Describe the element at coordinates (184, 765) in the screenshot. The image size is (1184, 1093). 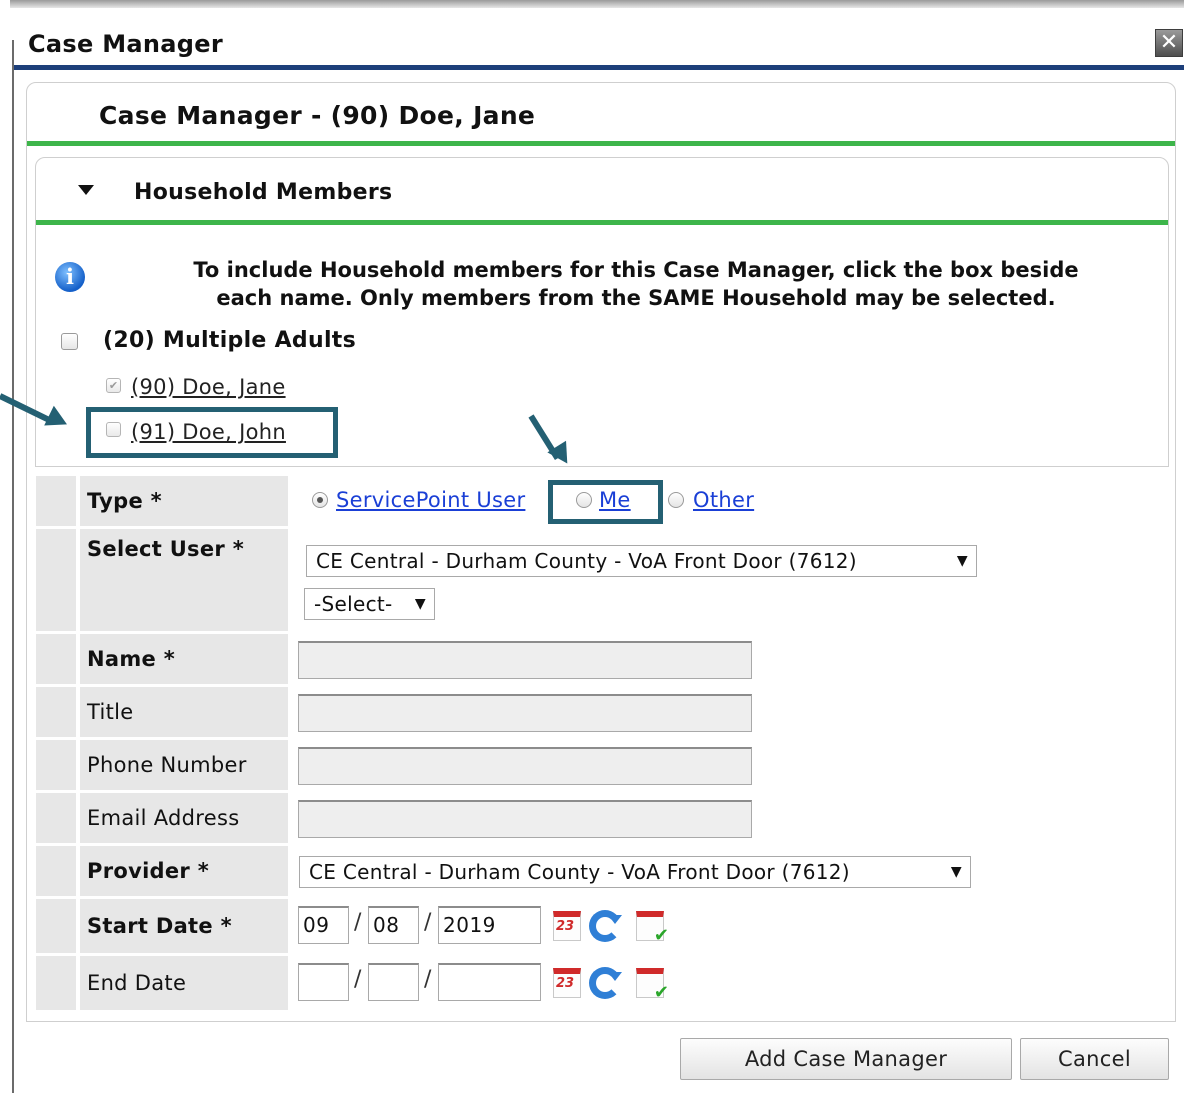
I see `phone-label: Phone Number` at that location.